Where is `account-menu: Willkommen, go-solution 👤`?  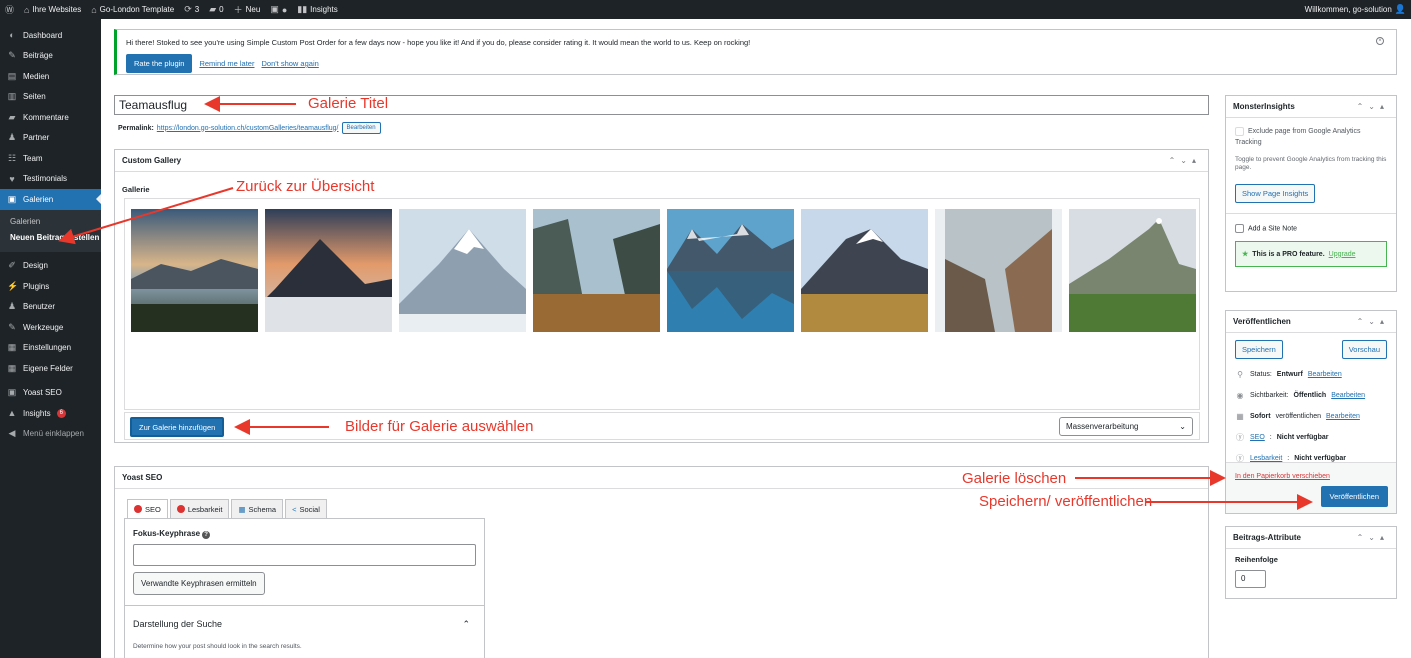
account-menu: Willkommen, go-solution 👤 is located at coordinates (1355, 9).